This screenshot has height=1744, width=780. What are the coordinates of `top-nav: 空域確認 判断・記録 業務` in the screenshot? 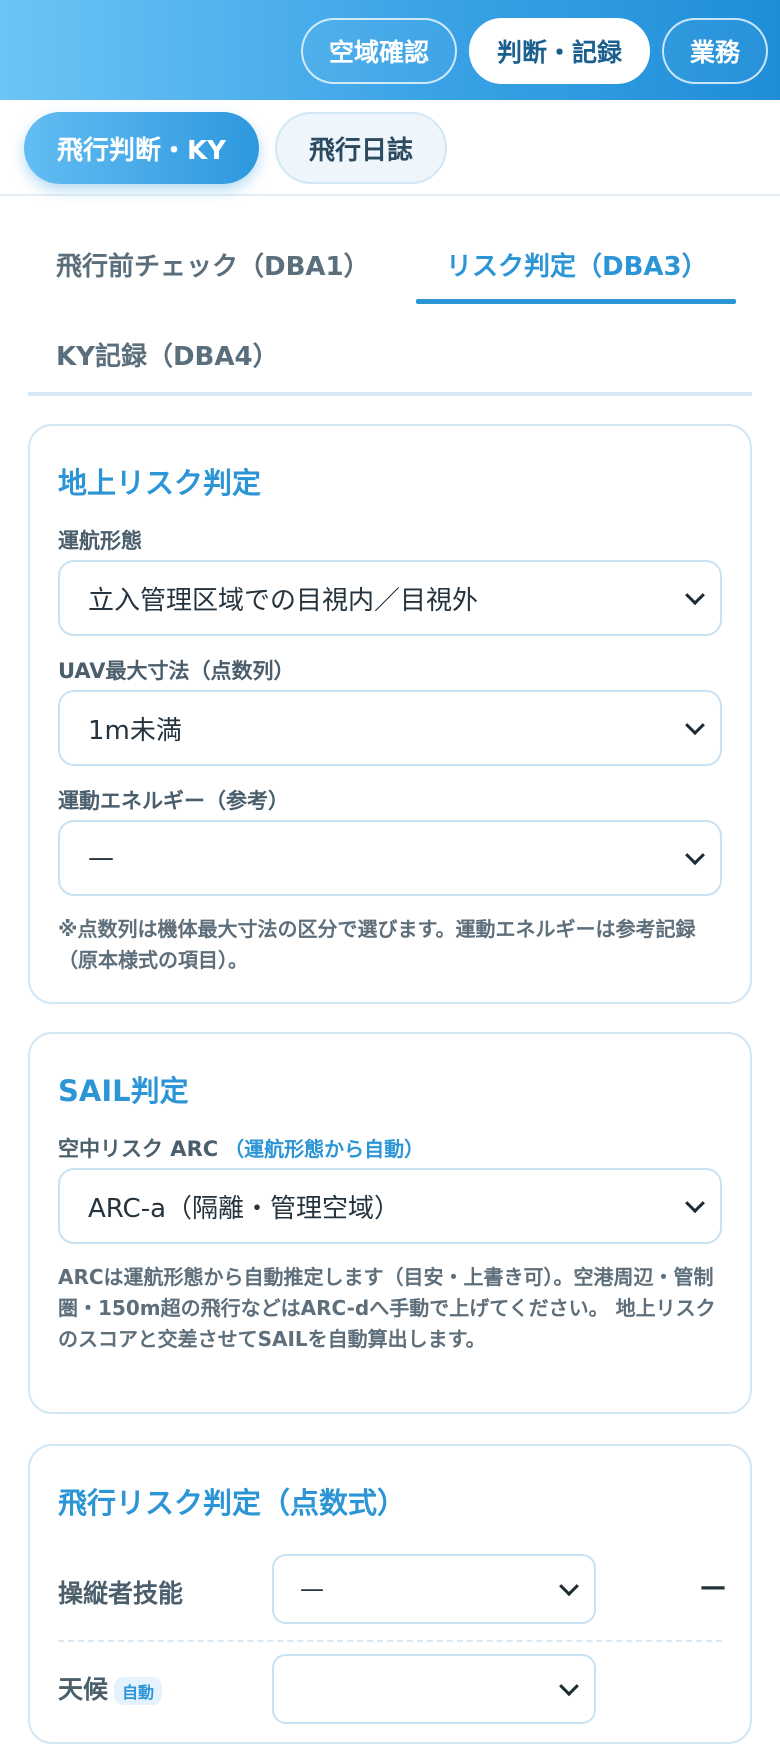 It's located at (534, 51).